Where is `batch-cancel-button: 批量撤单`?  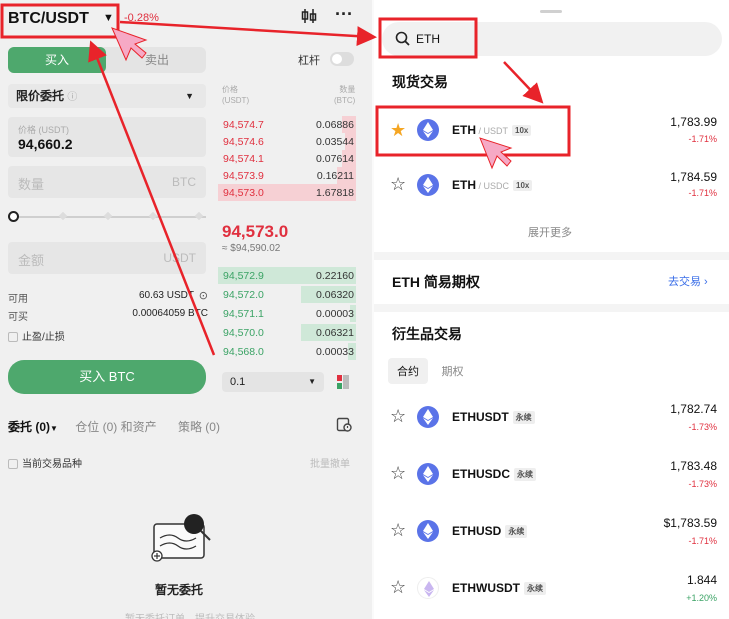 batch-cancel-button: 批量撤单 is located at coordinates (330, 462).